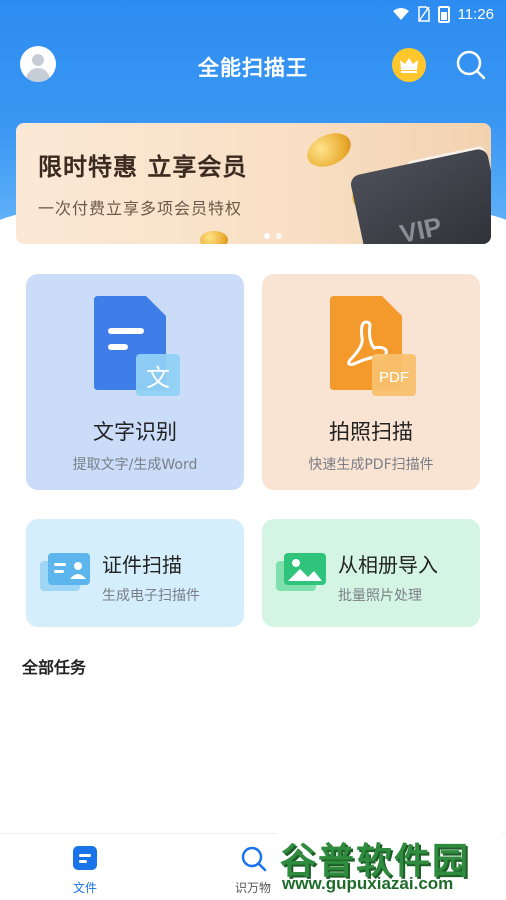 This screenshot has height=900, width=506. What do you see at coordinates (84, 888) in the screenshot?
I see `tab-label: 文件` at bounding box center [84, 888].